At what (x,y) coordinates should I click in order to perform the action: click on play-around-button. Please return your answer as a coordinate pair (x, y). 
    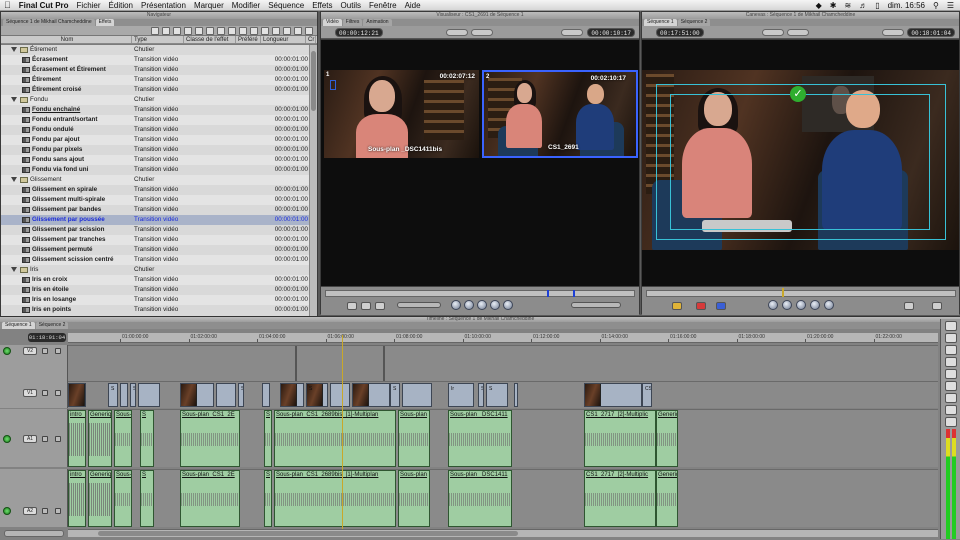
    Looking at the image, I should click on (495, 305).